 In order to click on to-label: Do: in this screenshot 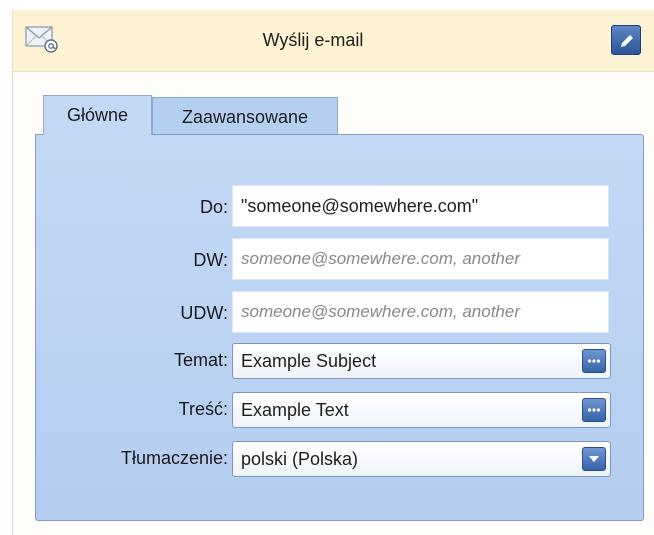, I will do `click(213, 207)`.